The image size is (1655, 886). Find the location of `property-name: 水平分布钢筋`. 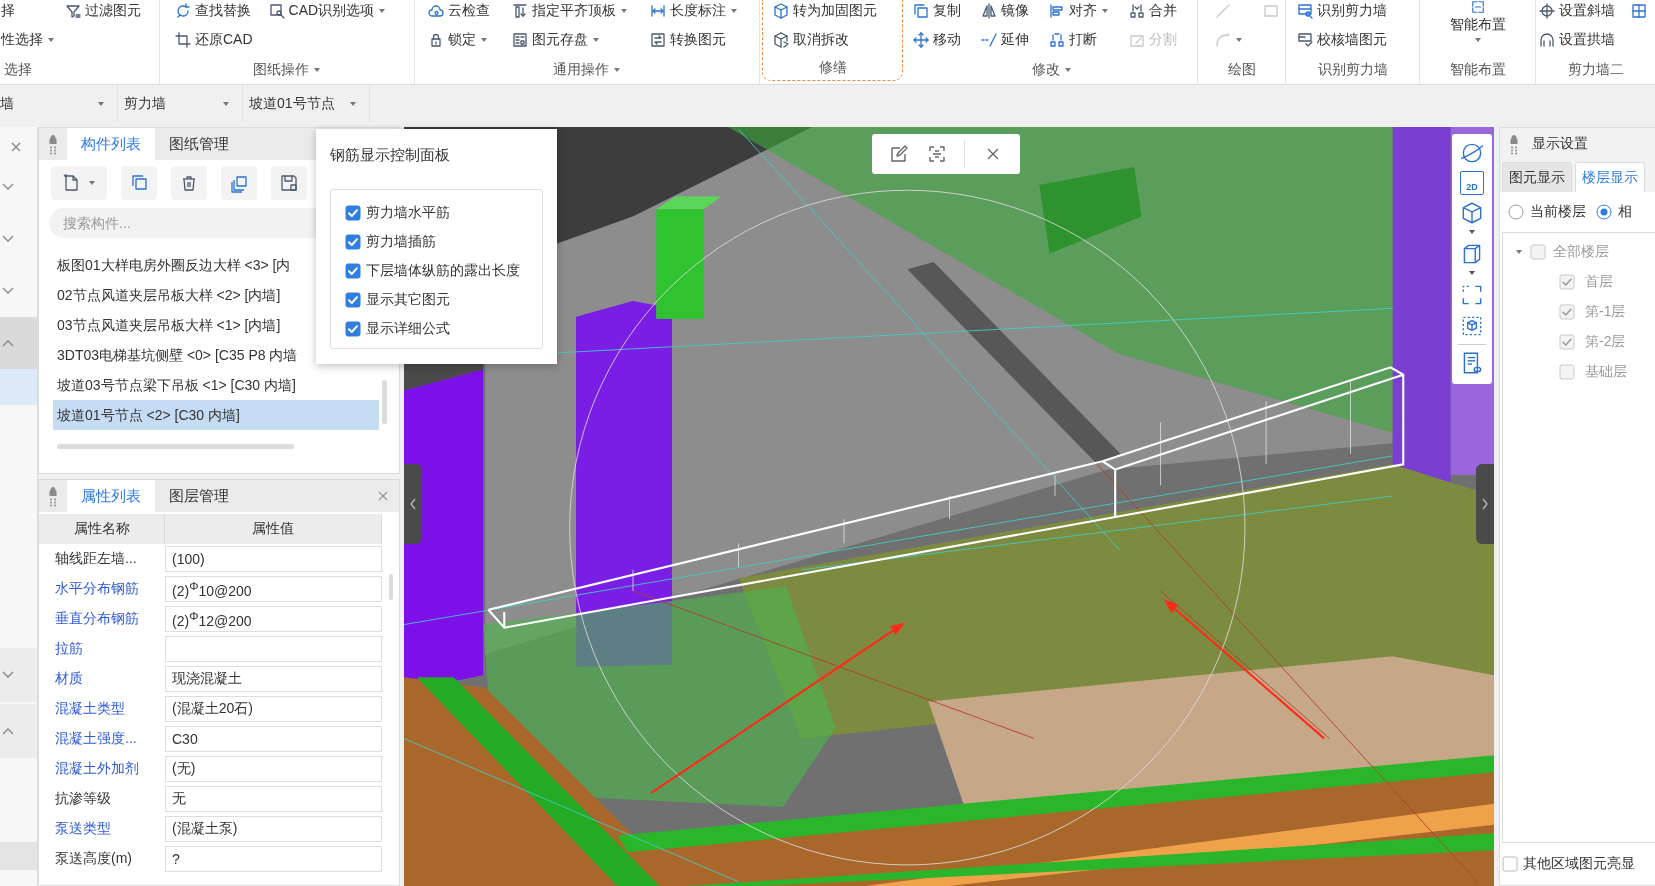

property-name: 水平分布钢筋 is located at coordinates (97, 589).